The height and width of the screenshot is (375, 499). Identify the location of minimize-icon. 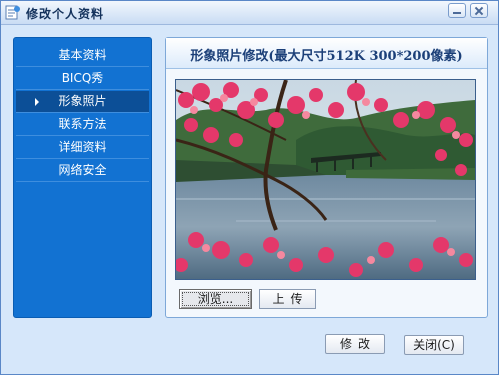
(457, 10).